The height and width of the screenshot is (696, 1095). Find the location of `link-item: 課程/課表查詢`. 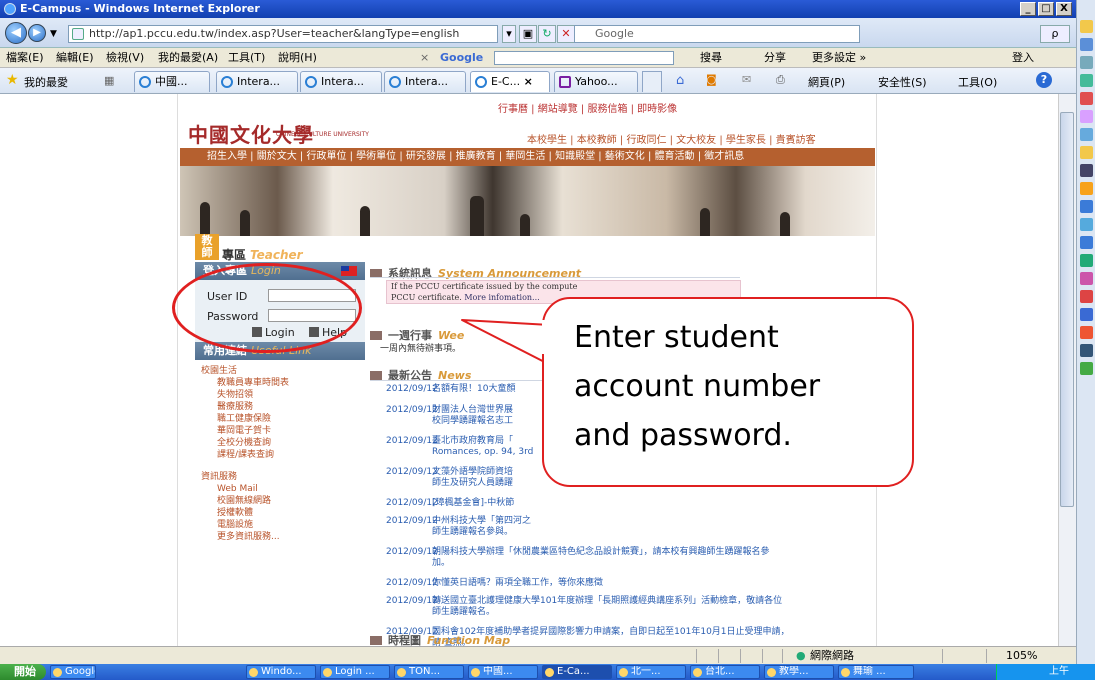

link-item: 課程/課表查詢 is located at coordinates (245, 455).